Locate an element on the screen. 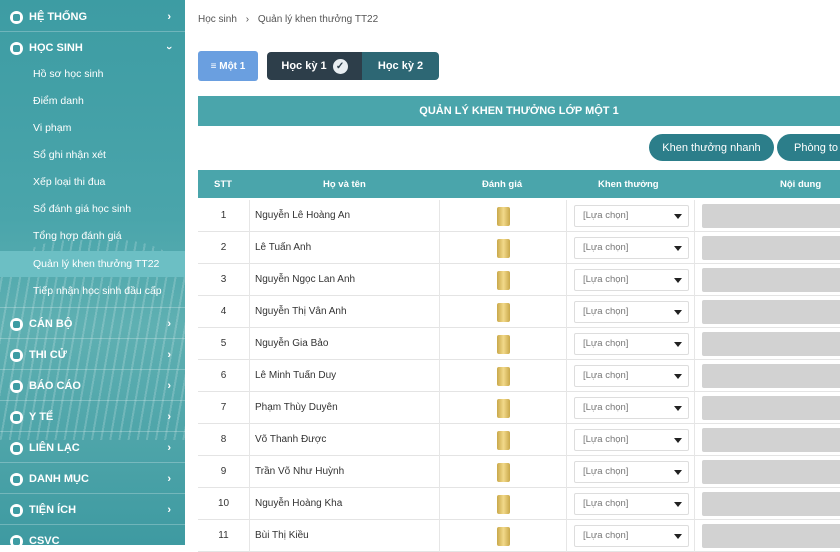 Image resolution: width=840 pixels, height=552 pixels. sidebar-subitem: Xếp loại thi đua is located at coordinates (92, 182).